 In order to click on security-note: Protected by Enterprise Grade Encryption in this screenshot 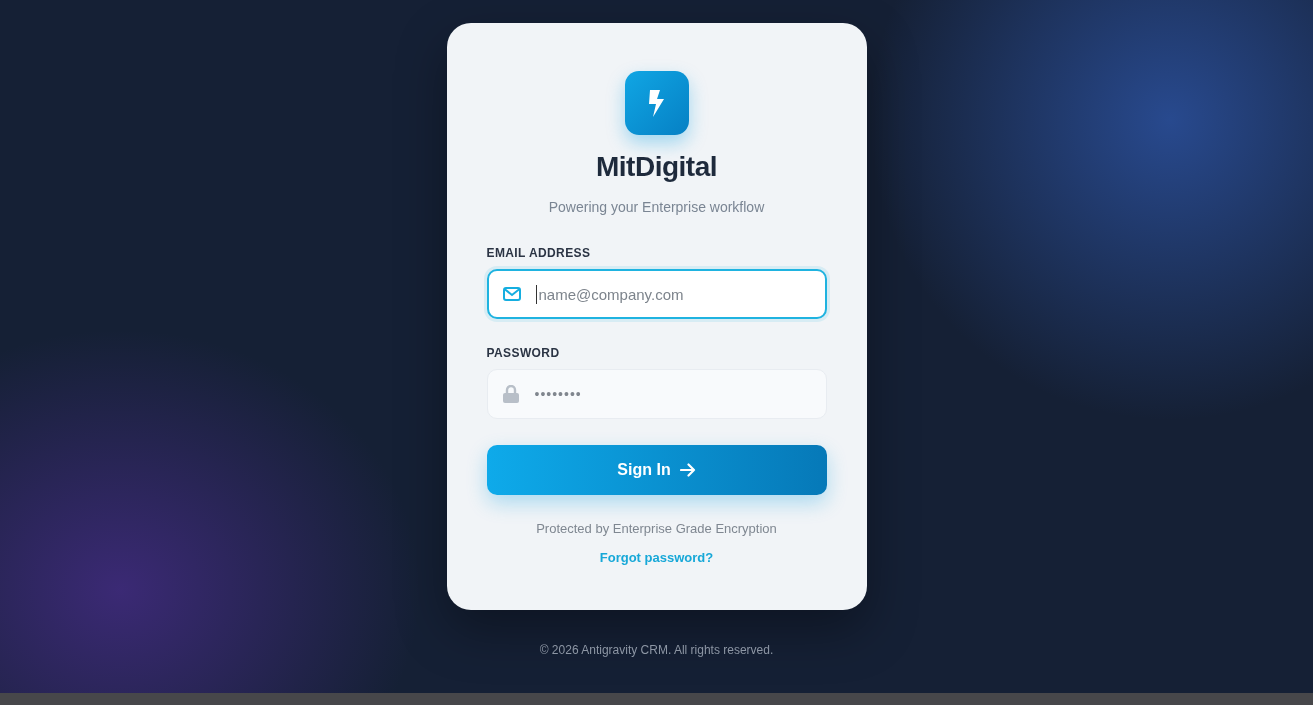, I will do `click(656, 528)`.